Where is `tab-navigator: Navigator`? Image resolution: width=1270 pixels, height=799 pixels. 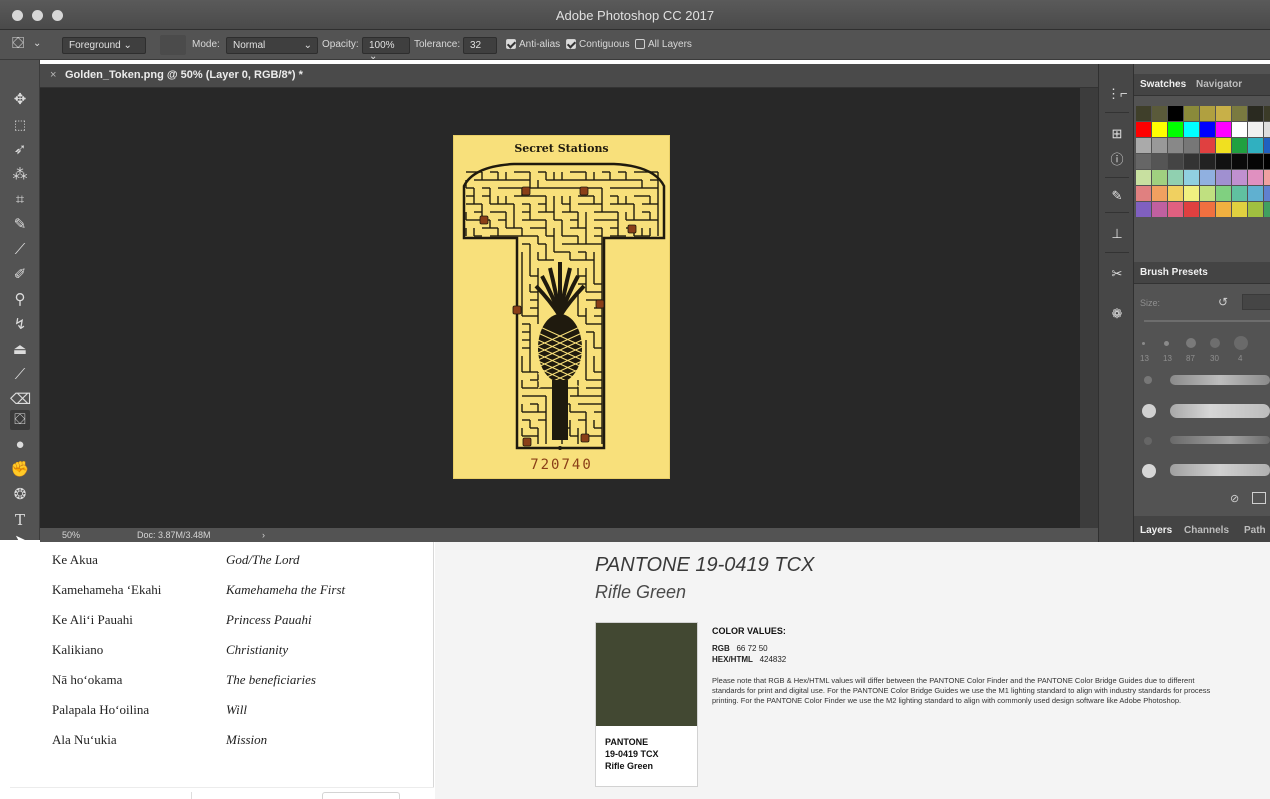 tab-navigator: Navigator is located at coordinates (1219, 84).